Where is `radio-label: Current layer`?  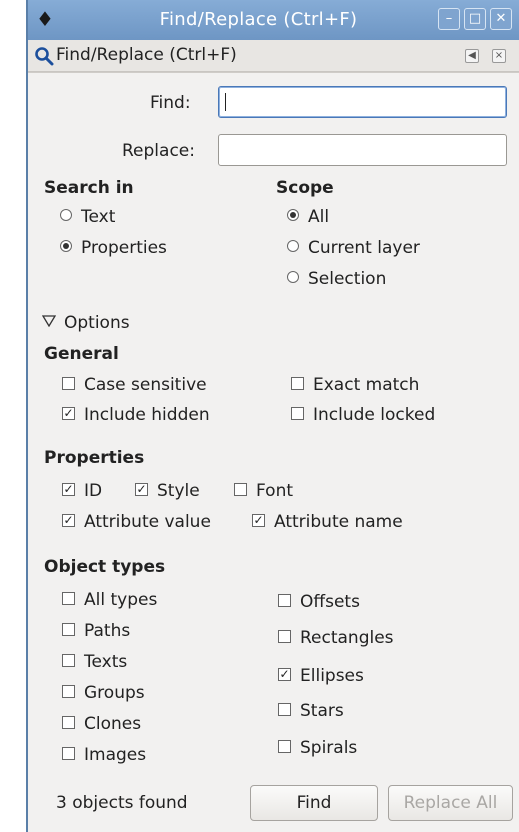 radio-label: Current layer is located at coordinates (364, 248).